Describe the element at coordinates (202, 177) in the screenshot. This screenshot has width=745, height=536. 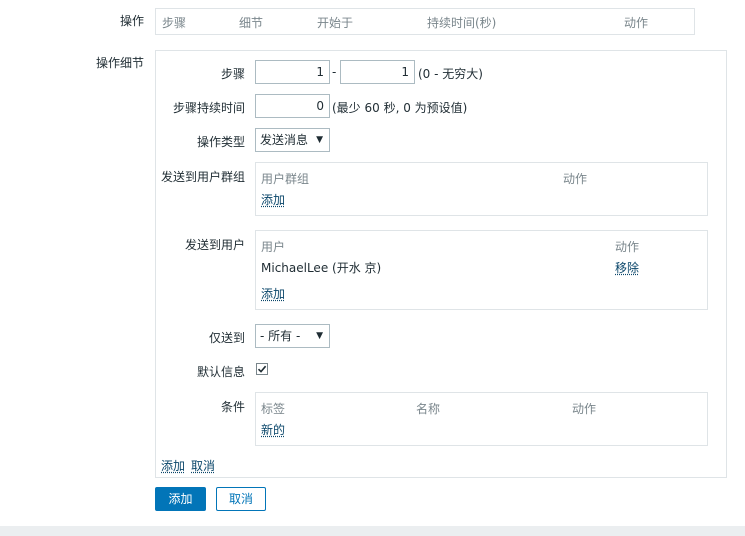
I see `send-to-groups-label: 发送到用户群组` at that location.